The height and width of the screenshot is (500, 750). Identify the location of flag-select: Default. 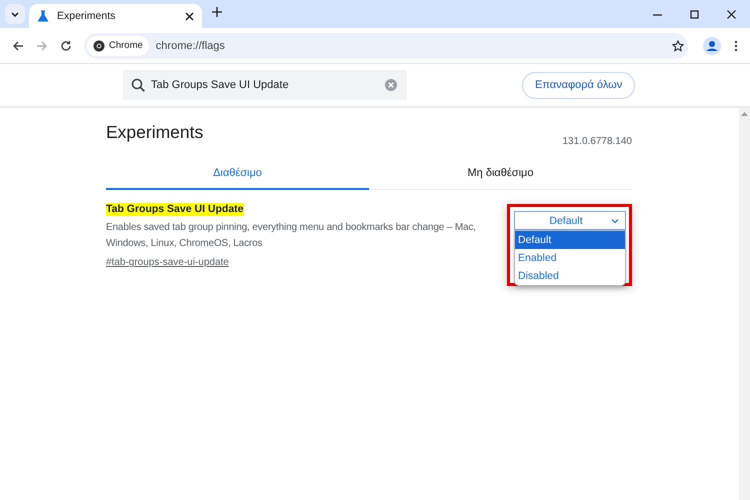
(570, 220).